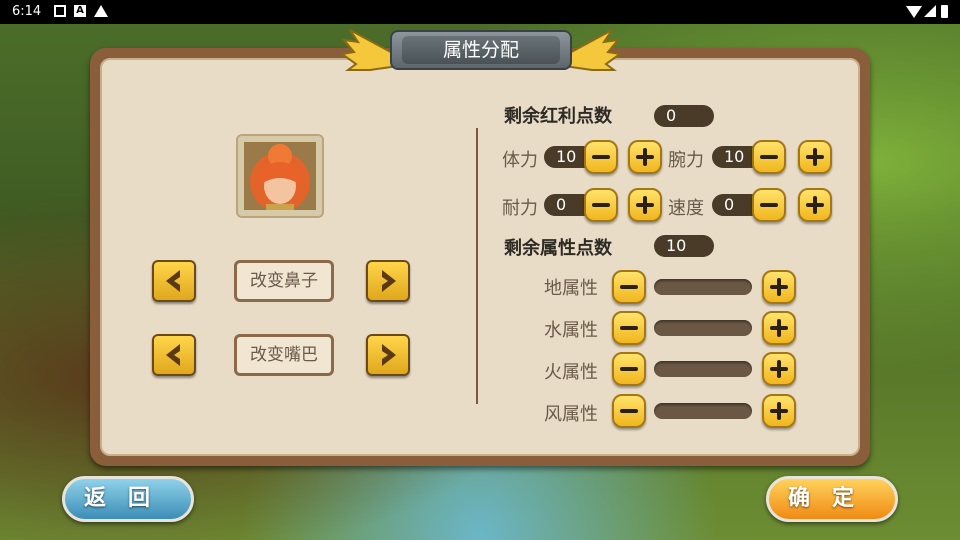 The image size is (960, 540). Describe the element at coordinates (703, 287) in the screenshot. I see `earth-level-bar` at that location.